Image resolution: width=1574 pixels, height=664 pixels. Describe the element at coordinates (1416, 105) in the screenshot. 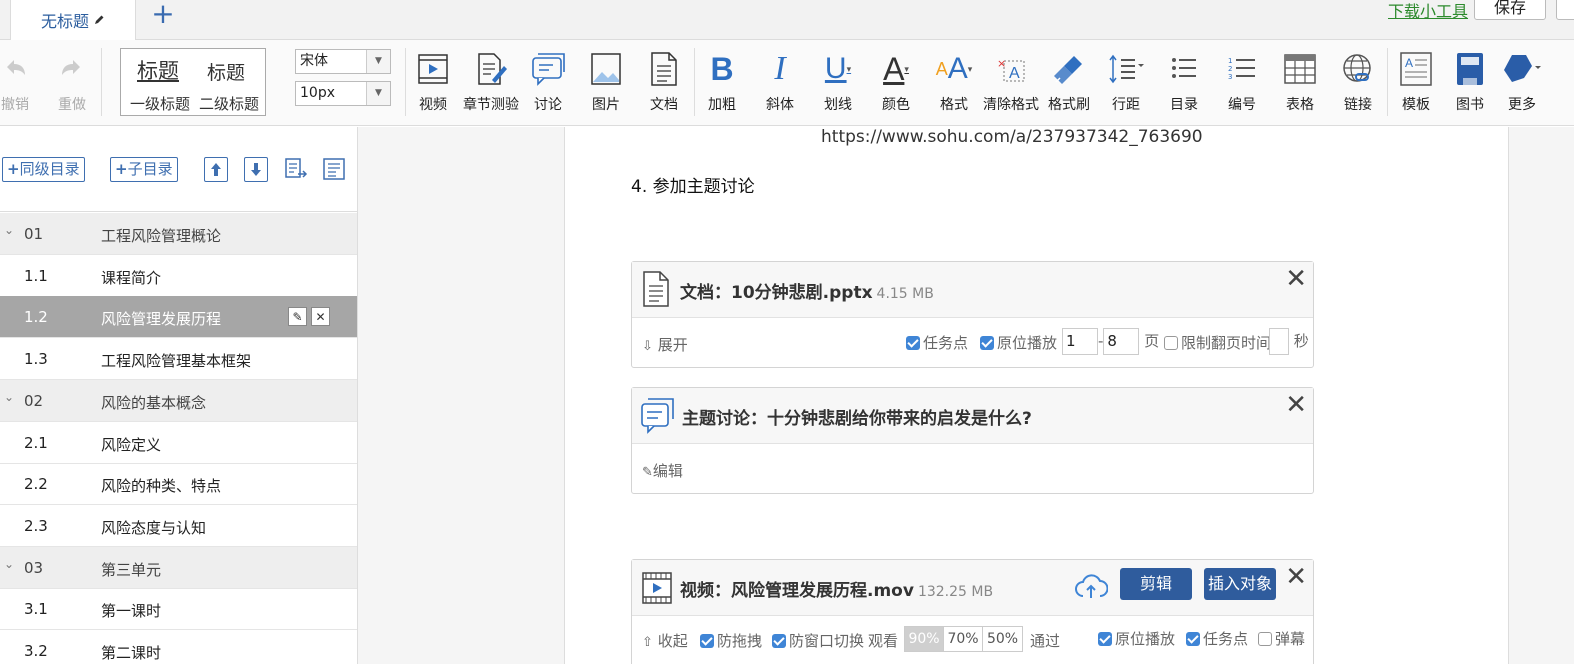

I see `template-label: 模板` at that location.